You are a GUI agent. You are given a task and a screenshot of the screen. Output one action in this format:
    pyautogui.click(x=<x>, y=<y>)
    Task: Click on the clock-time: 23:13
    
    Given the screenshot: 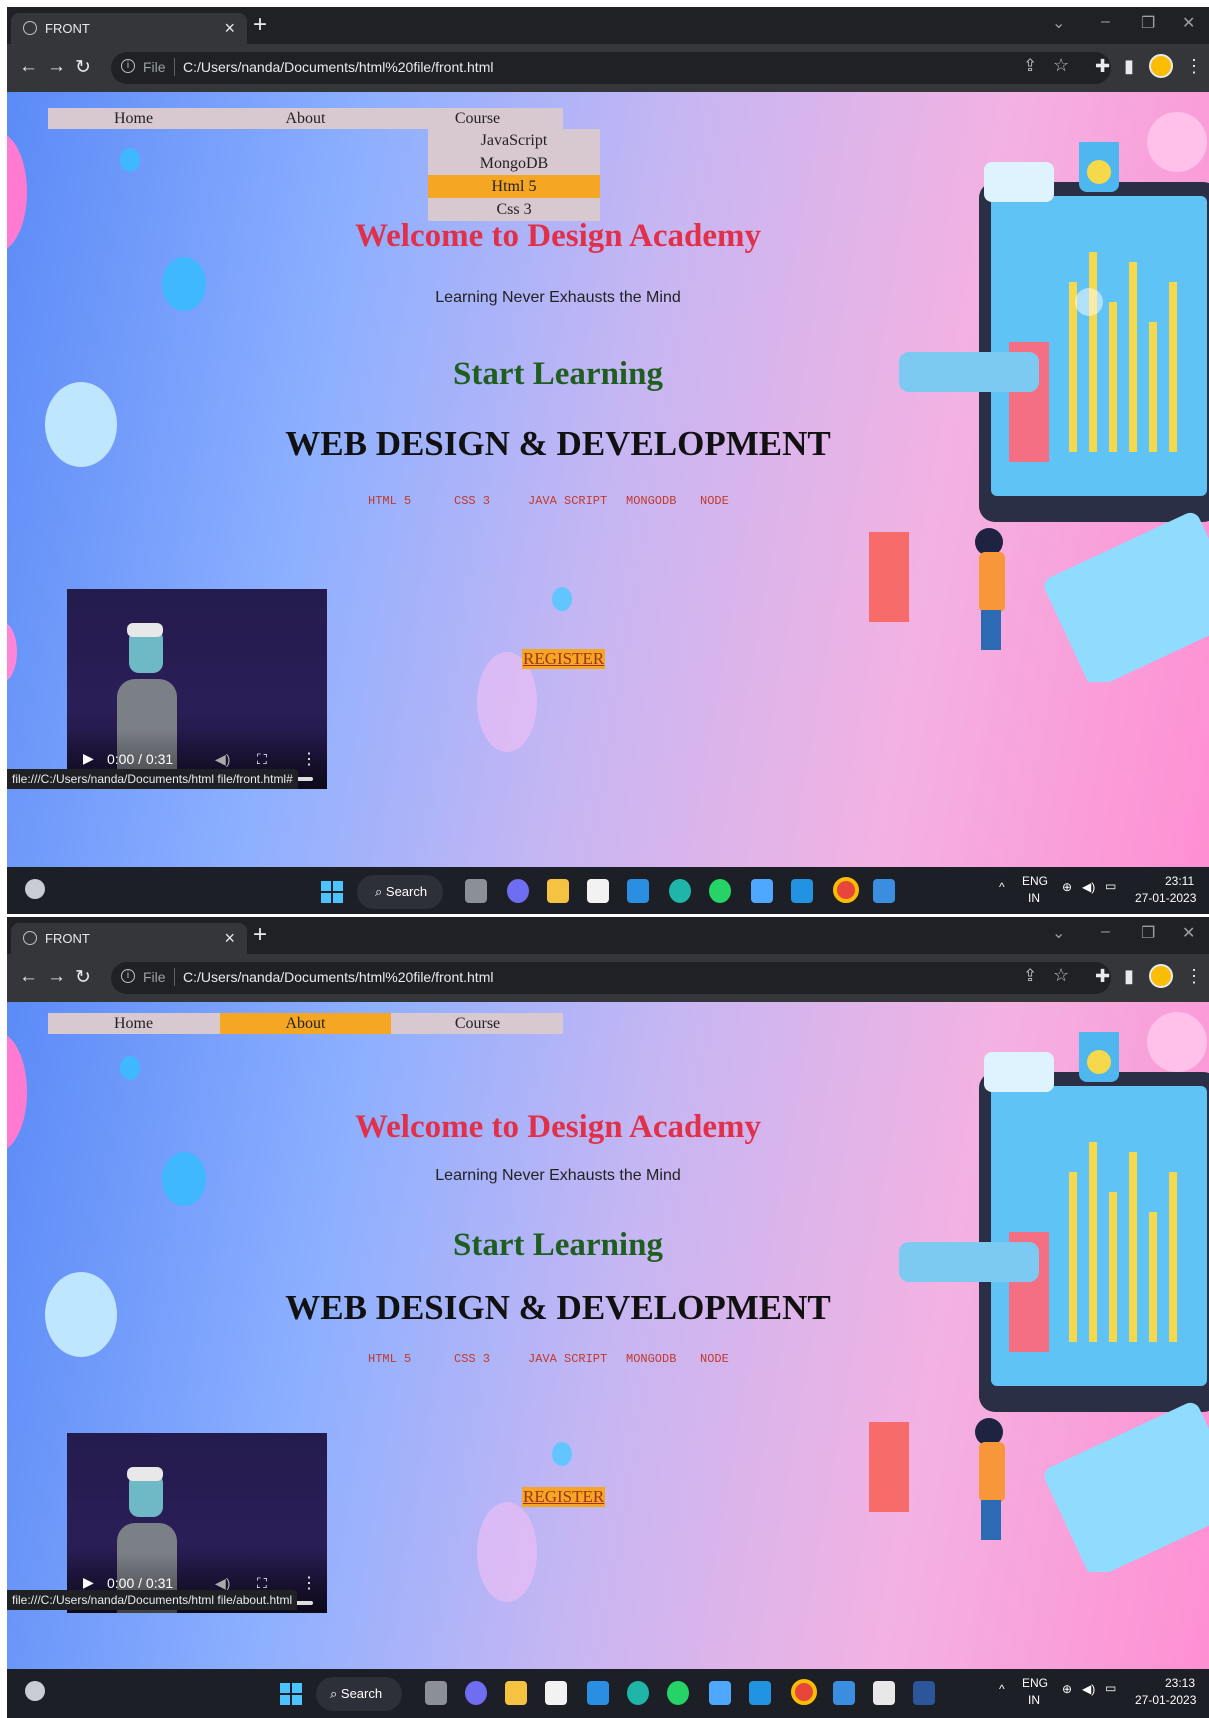 What is the action you would take?
    pyautogui.click(x=1180, y=1683)
    